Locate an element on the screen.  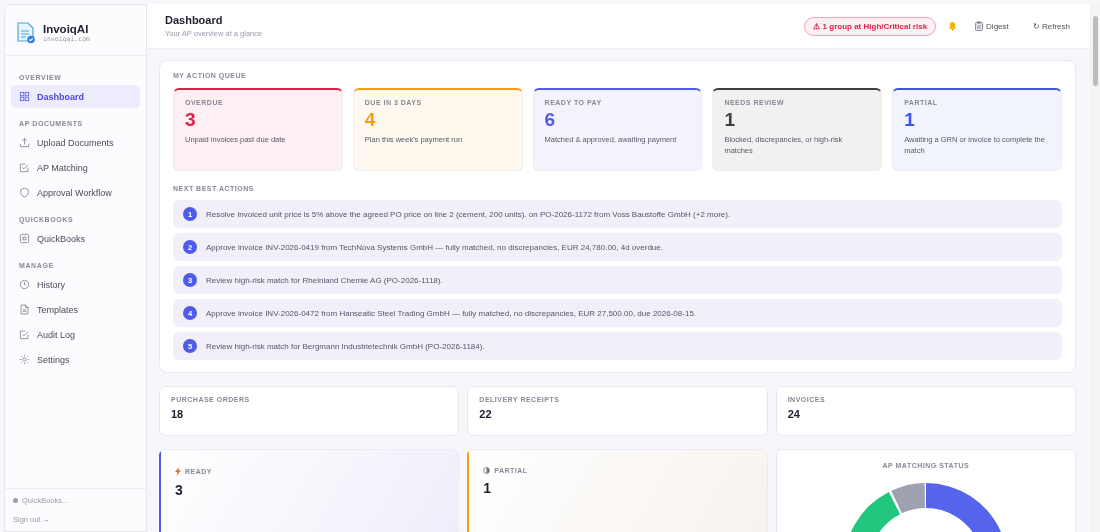
nav-item: AP Matching is located at coordinates (75, 167).